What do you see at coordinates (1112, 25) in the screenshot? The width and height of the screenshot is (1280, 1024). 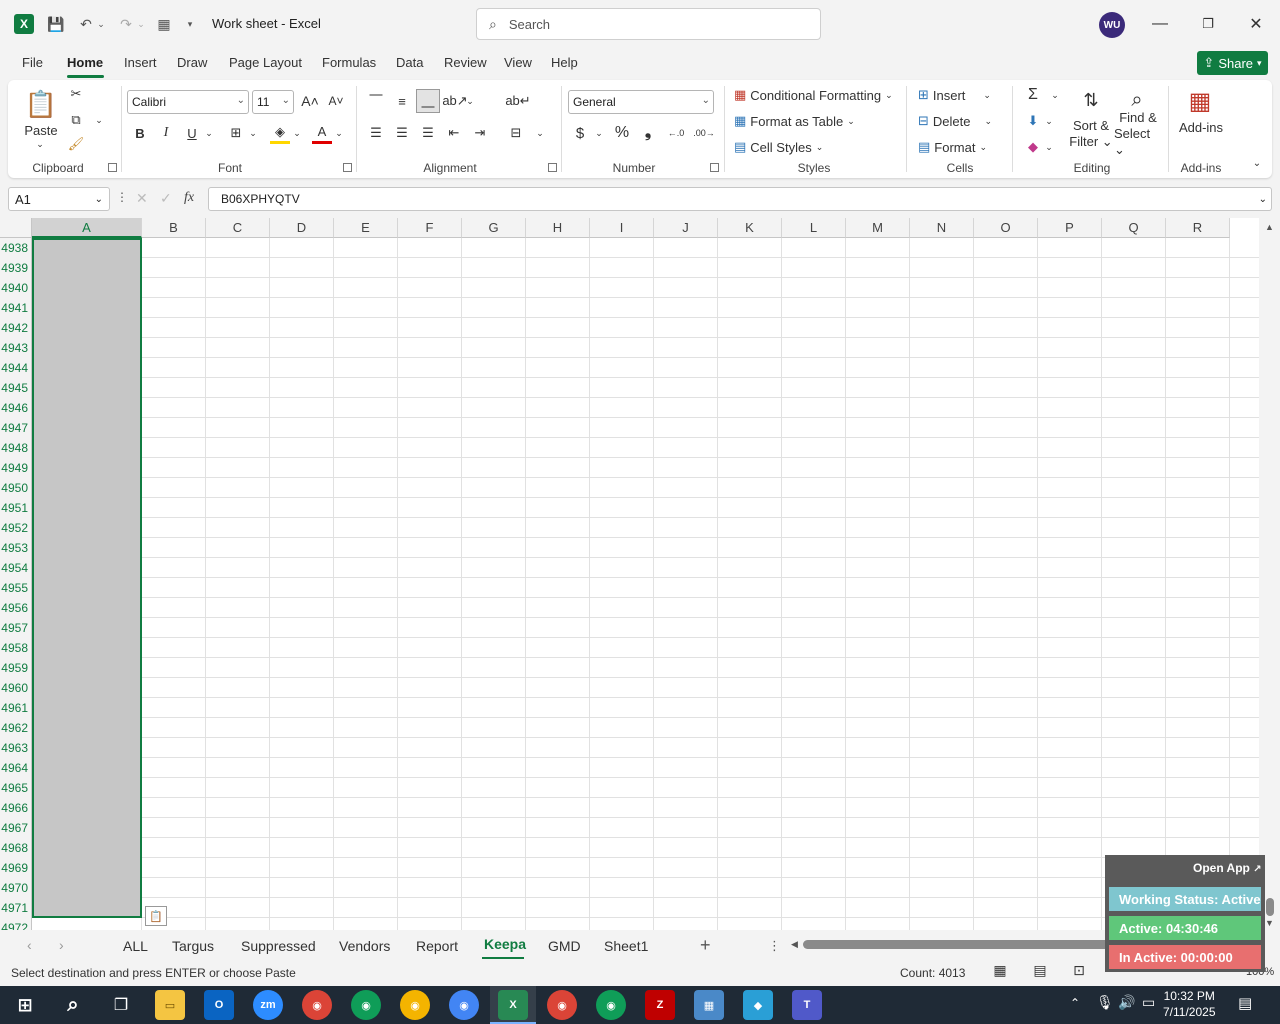 I see `avatar: WU` at bounding box center [1112, 25].